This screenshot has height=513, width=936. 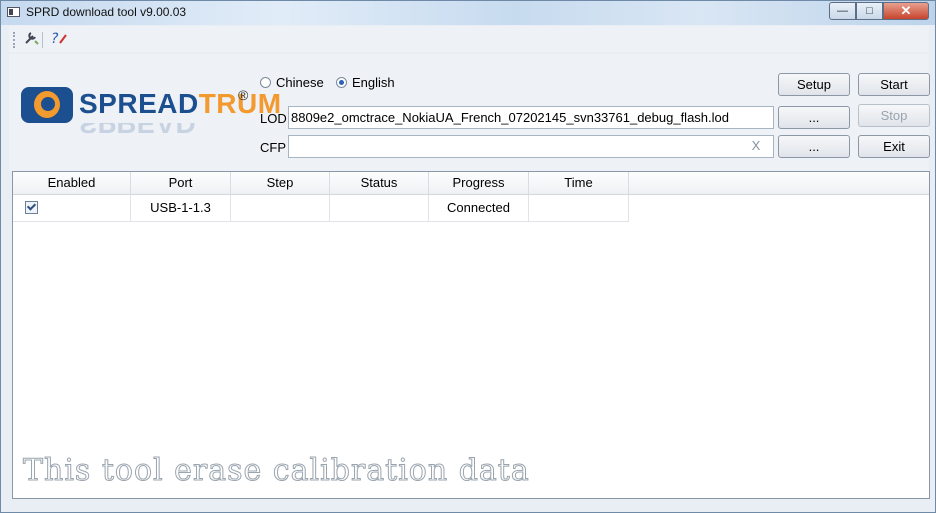 I want to click on radio-chinese-dot, so click(x=265, y=82).